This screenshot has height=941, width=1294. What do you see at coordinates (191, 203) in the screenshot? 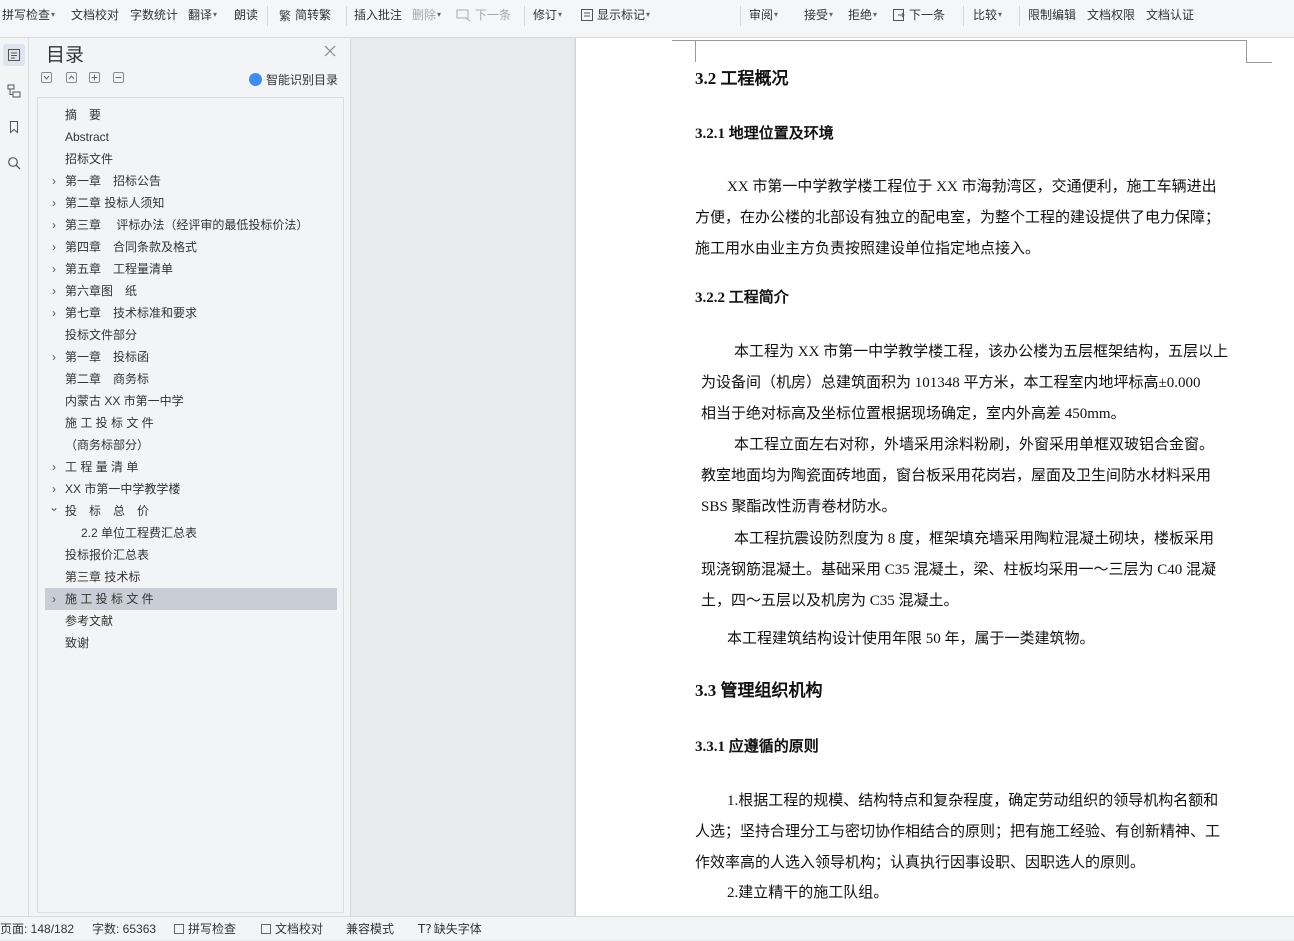
I see `toc-item: › 第二章 投标人须知` at bounding box center [191, 203].